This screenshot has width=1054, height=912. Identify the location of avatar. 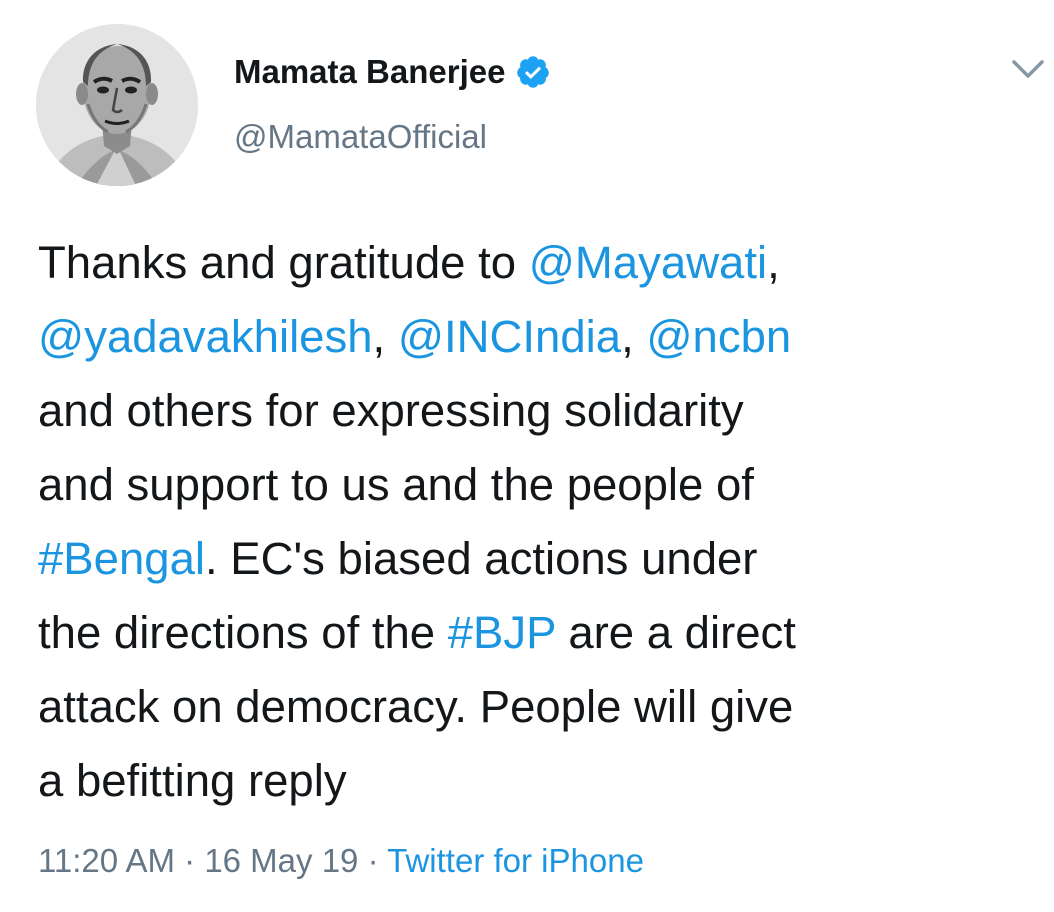
(117, 105).